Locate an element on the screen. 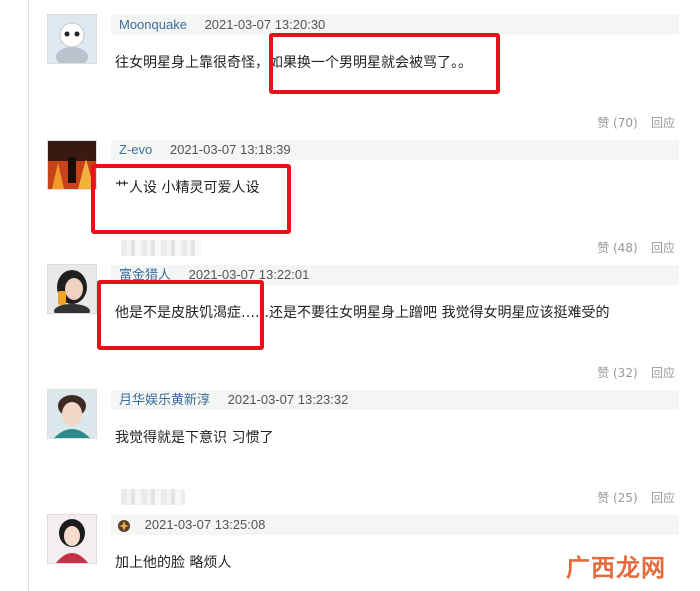 This screenshot has height=591, width=700. like-button: 赞 (25) is located at coordinates (617, 498).